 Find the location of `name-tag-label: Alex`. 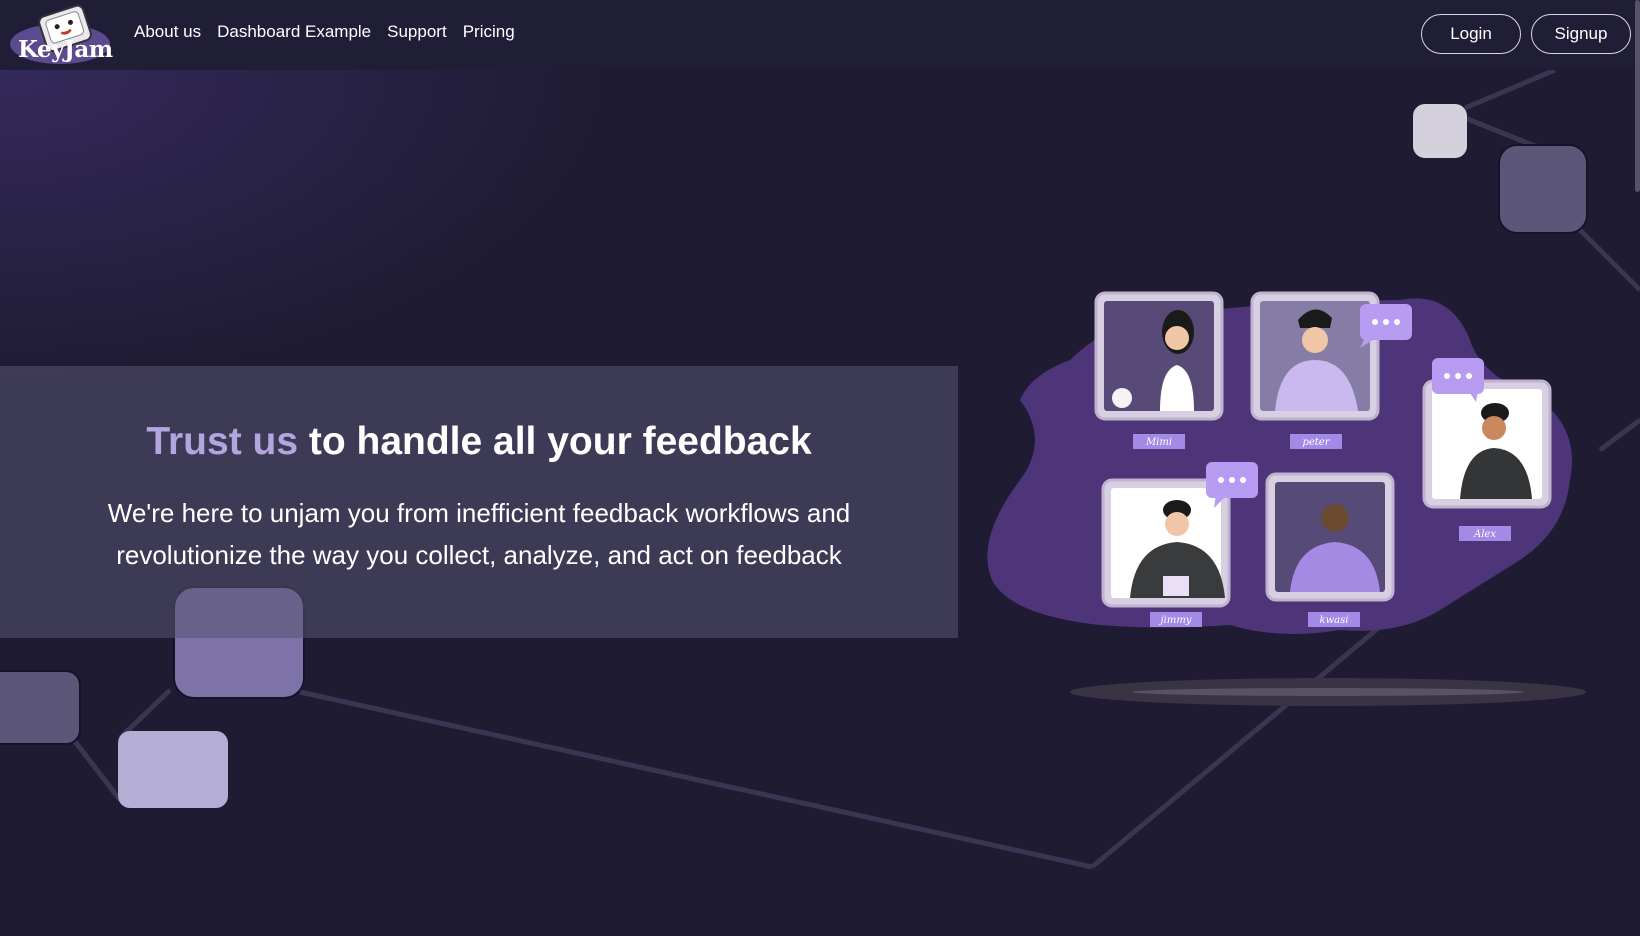

name-tag-label: Alex is located at coordinates (1484, 534).